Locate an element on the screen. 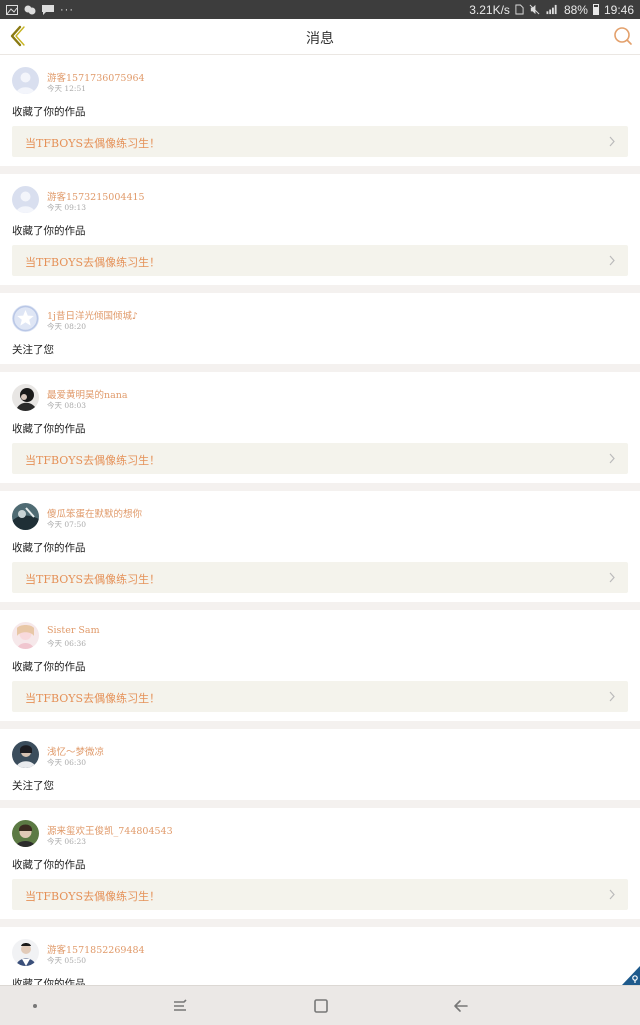  message-time: 今天 06:30 is located at coordinates (66, 762).